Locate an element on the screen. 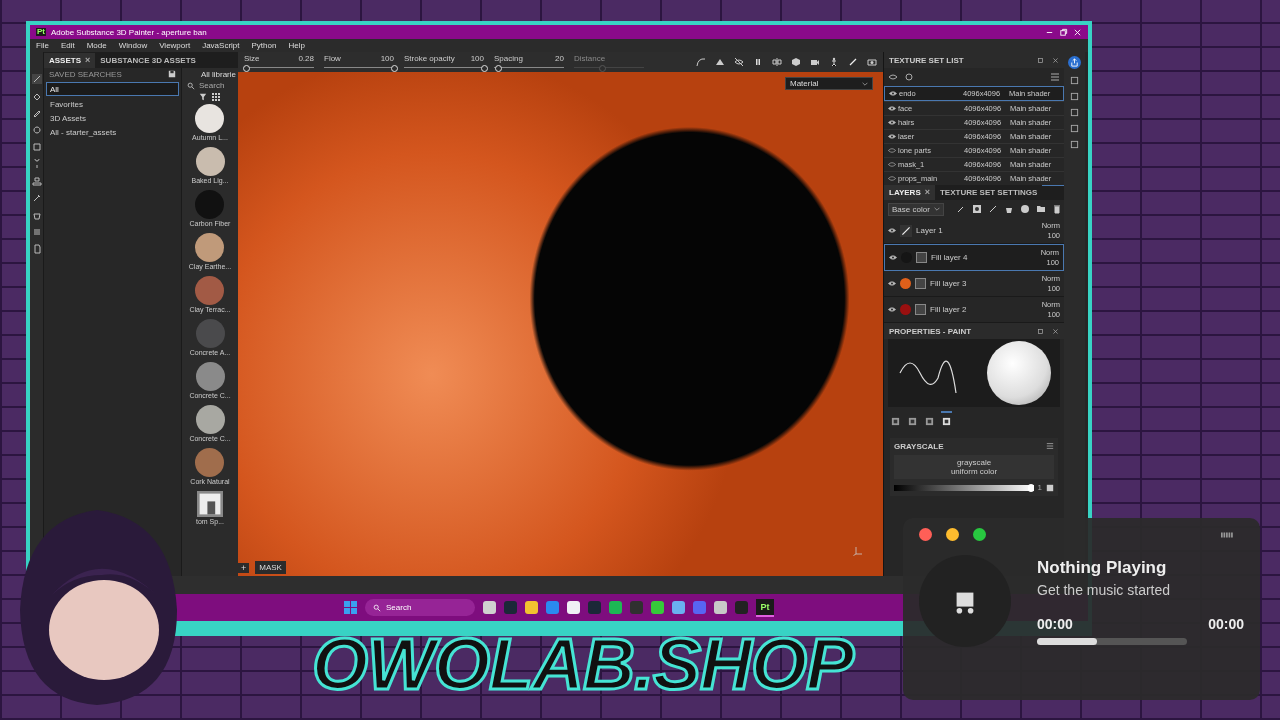 The width and height of the screenshot is (1280, 720). search-field: All is located at coordinates (112, 89).